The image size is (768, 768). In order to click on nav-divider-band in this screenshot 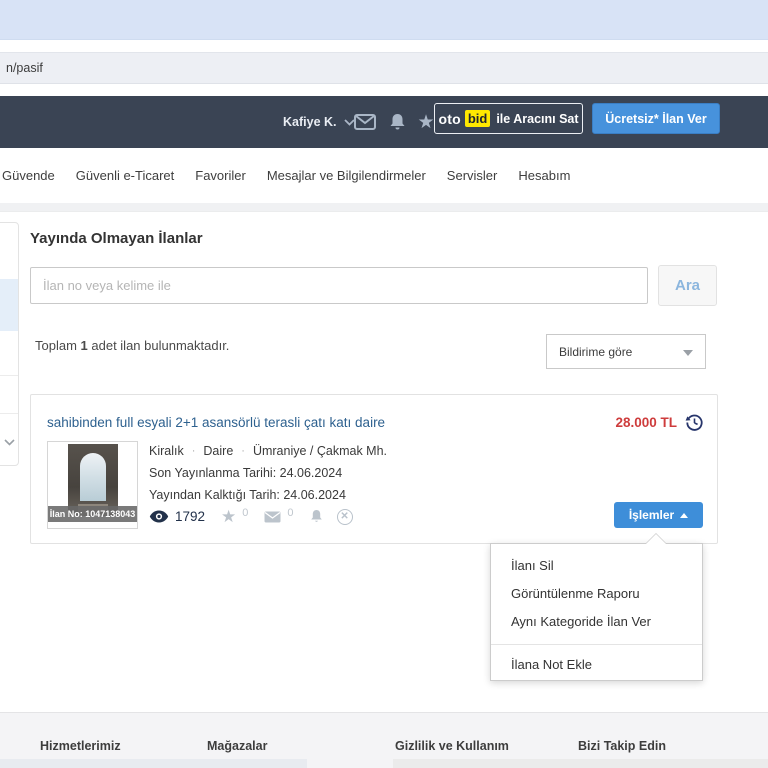, I will do `click(384, 207)`.